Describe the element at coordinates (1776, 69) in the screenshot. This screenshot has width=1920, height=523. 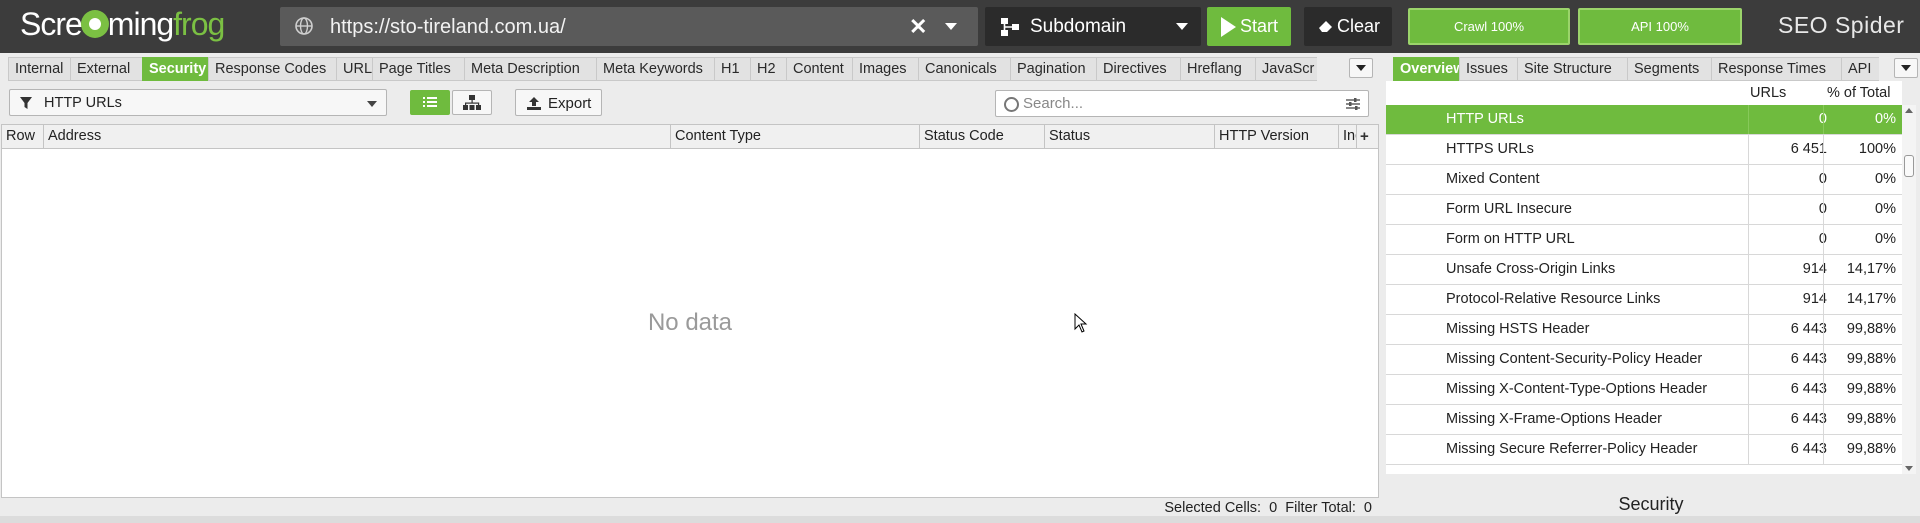
I see `tab-response-times: Response Times` at that location.